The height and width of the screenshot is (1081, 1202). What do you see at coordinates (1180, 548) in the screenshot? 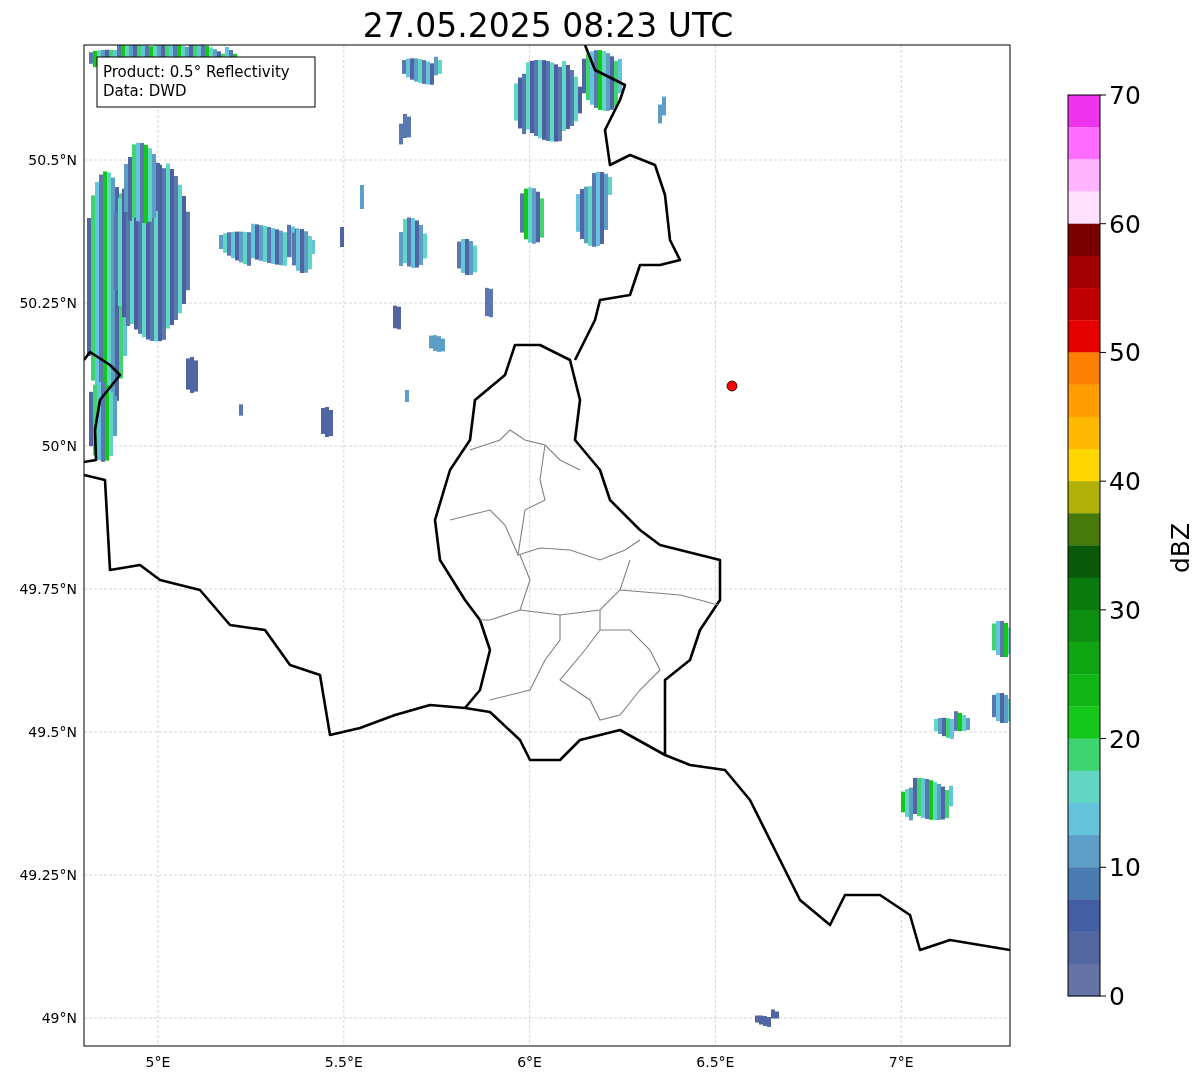
I see `colorbar-label: dBZ` at bounding box center [1180, 548].